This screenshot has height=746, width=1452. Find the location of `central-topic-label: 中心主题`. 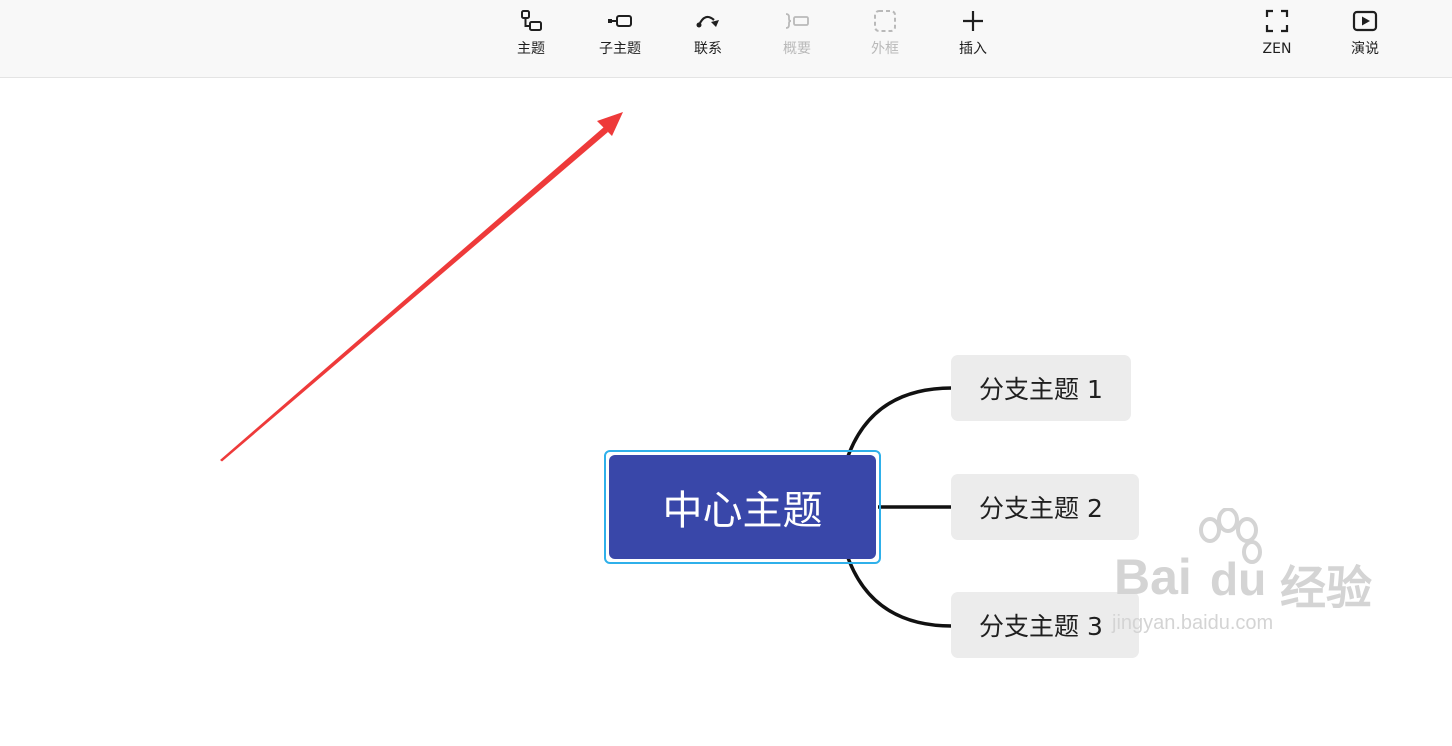

central-topic-label: 中心主题 is located at coordinates (742, 511).